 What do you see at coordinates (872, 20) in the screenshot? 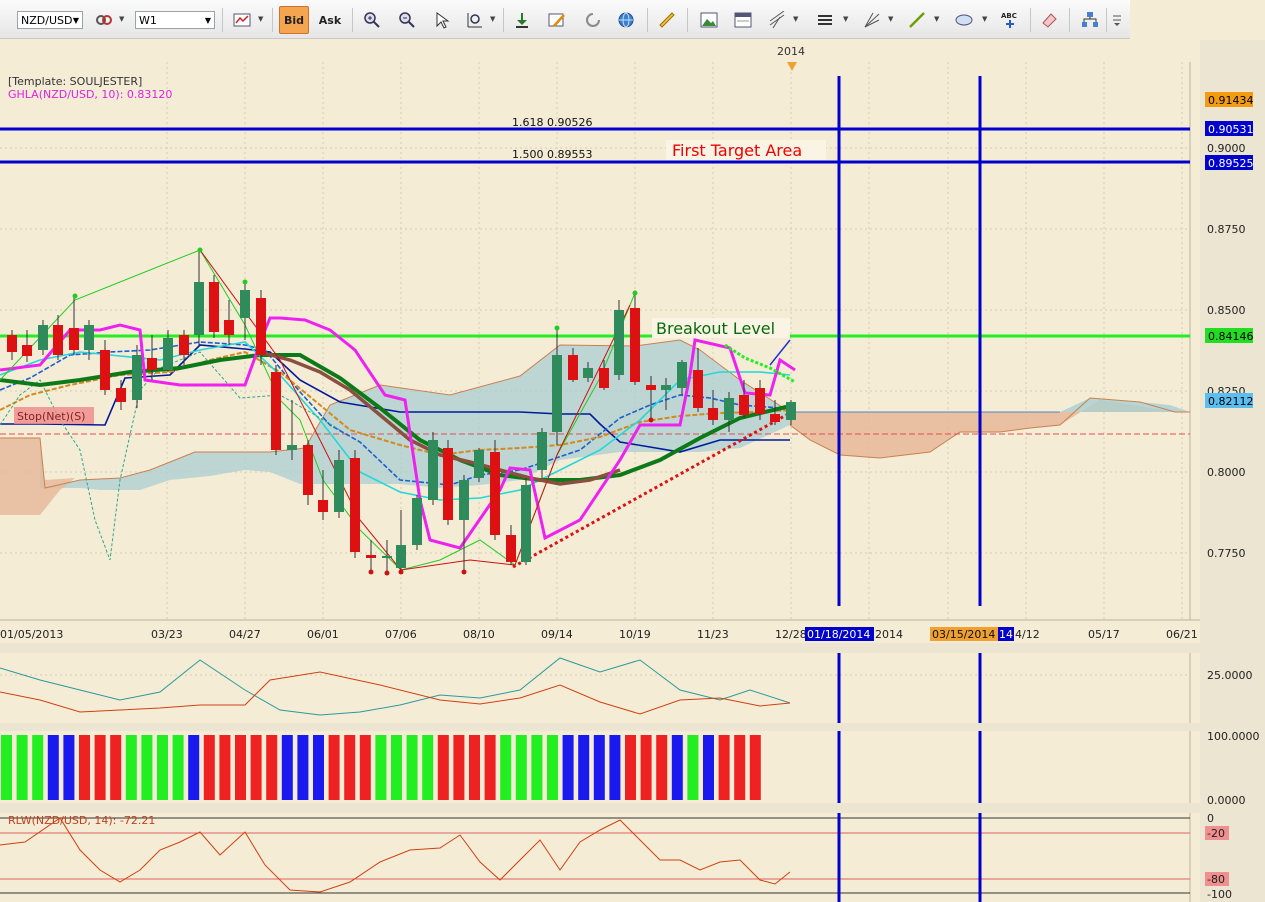
I see `fan-lines-icon` at bounding box center [872, 20].